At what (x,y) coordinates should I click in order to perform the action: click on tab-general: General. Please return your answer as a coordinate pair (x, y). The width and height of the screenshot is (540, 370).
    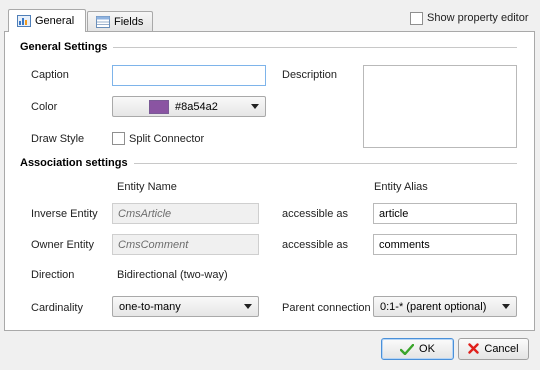
    Looking at the image, I should click on (47, 20).